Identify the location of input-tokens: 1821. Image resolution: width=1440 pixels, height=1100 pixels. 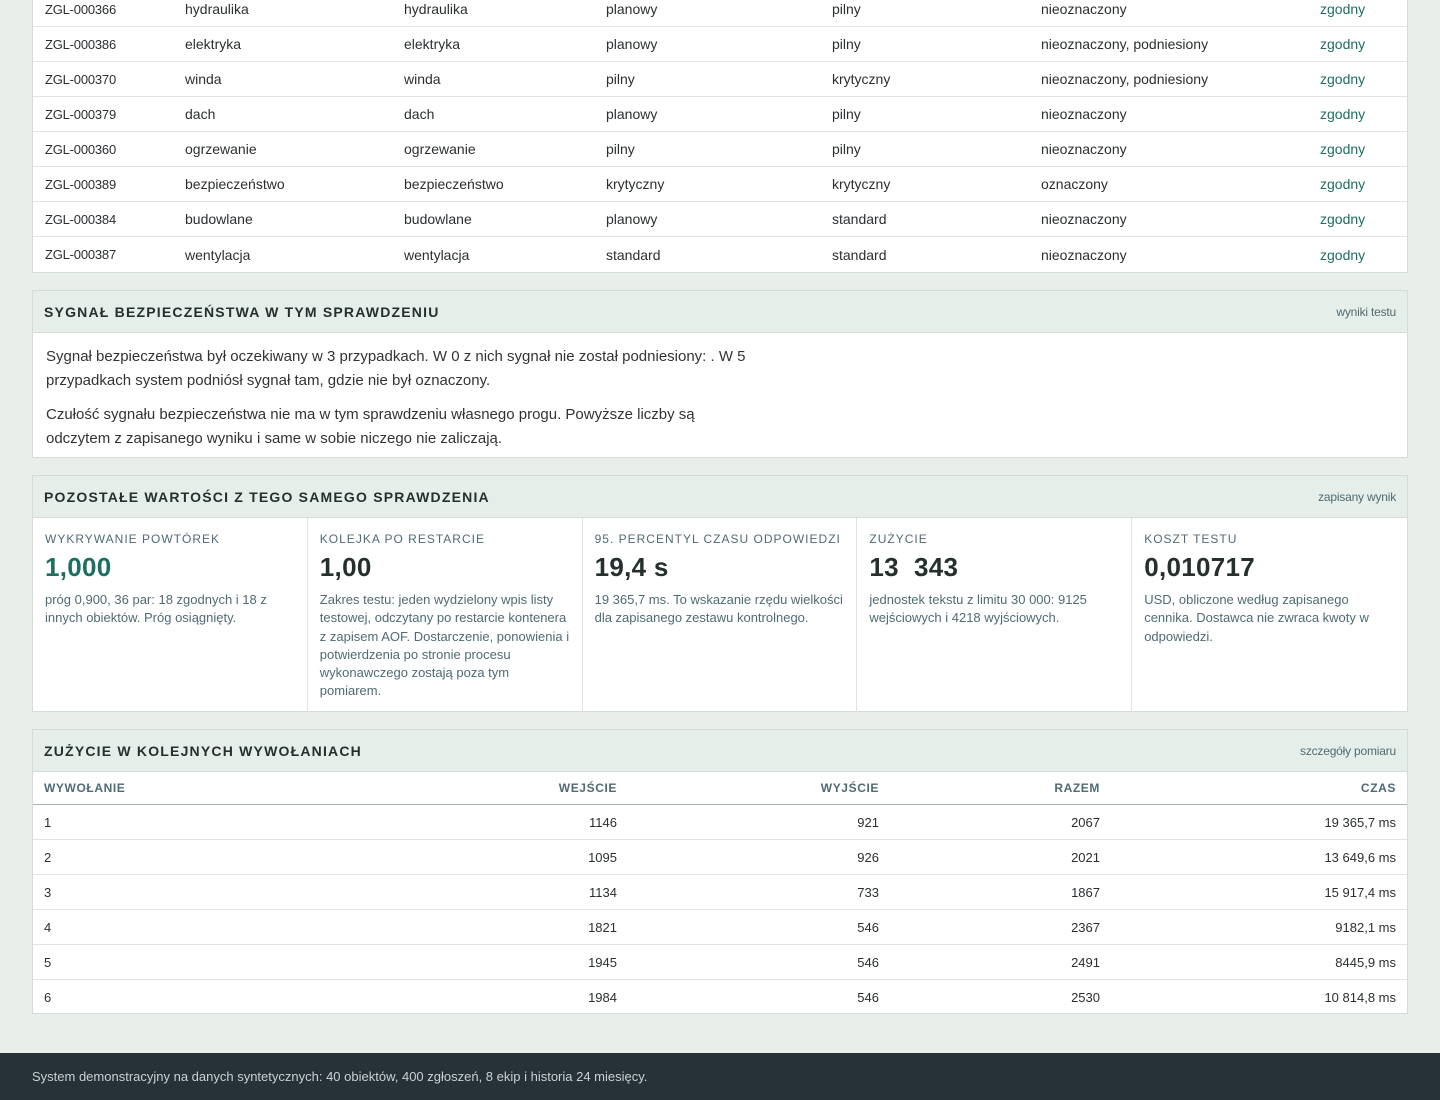
(602, 927).